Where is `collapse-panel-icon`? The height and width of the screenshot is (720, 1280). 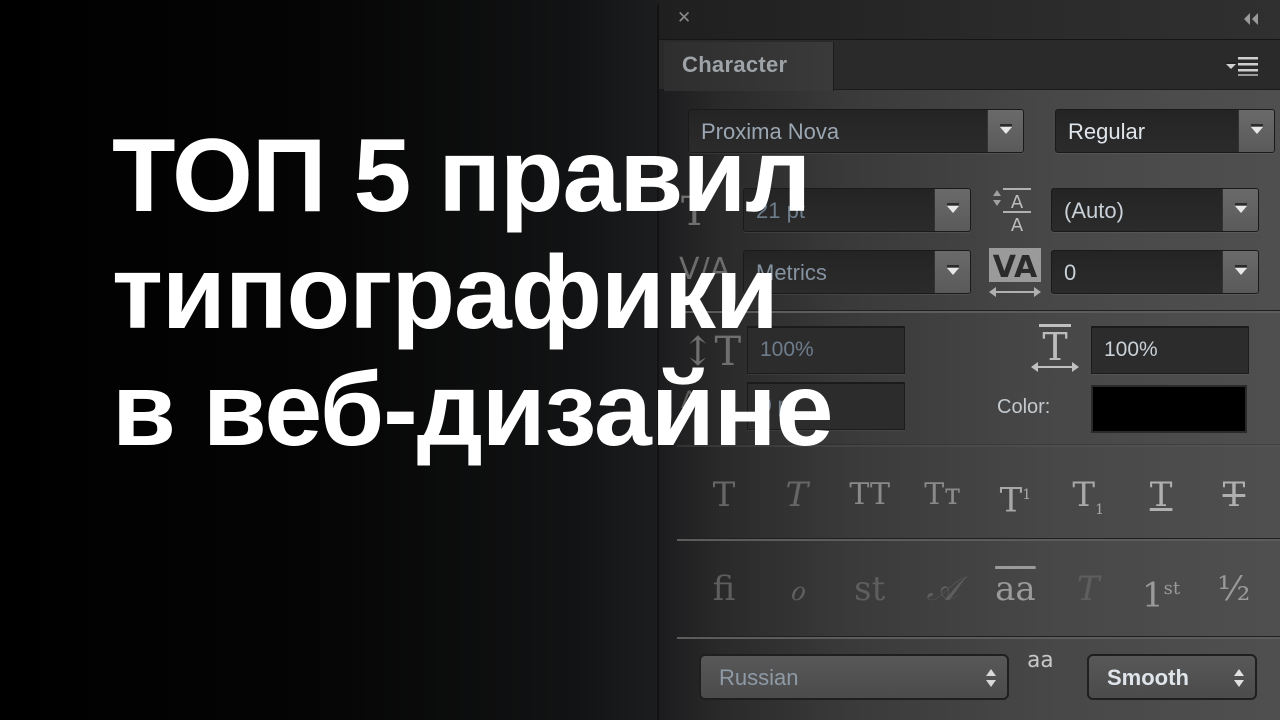
collapse-panel-icon is located at coordinates (1252, 19).